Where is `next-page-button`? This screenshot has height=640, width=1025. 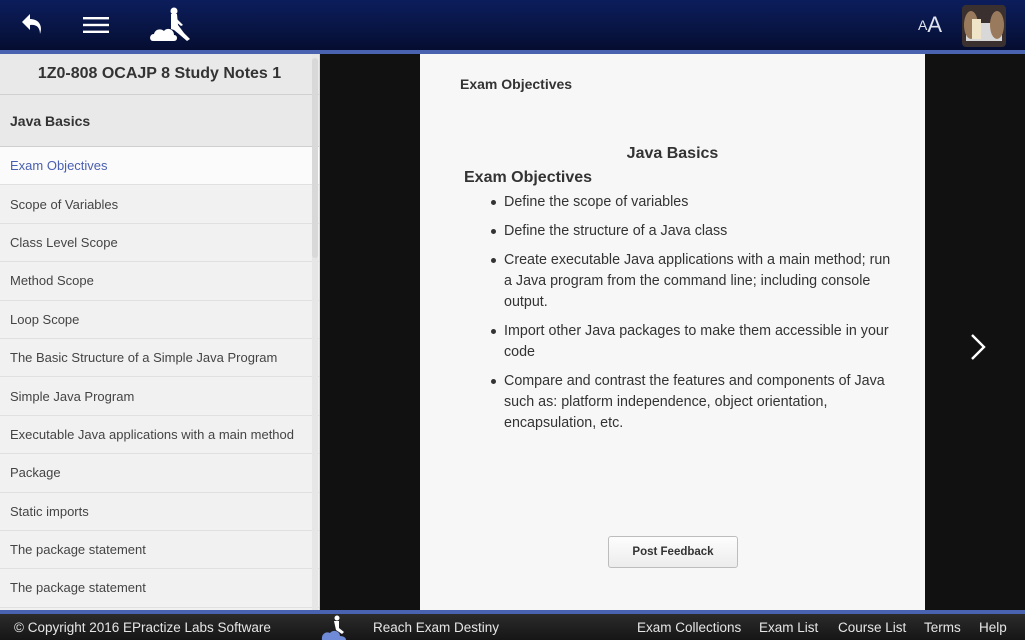
next-page-button is located at coordinates (978, 347).